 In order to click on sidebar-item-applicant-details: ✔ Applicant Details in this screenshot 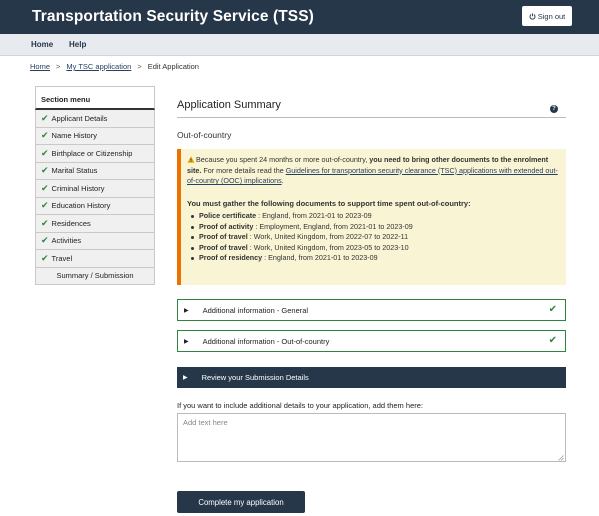, I will do `click(95, 119)`.